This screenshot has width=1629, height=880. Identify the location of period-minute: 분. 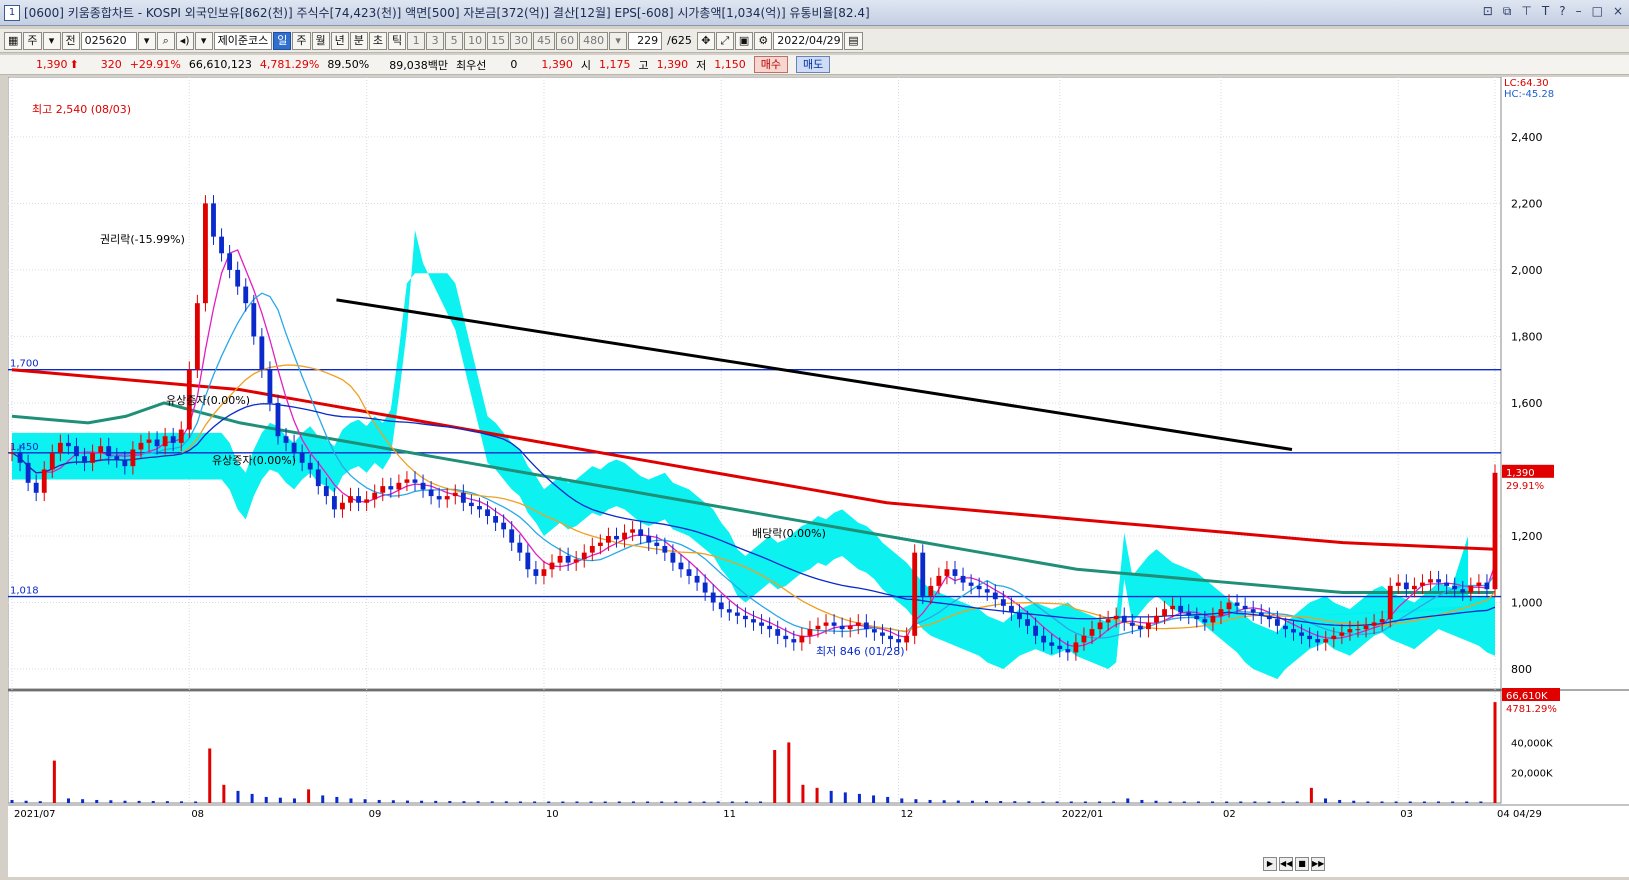
(358, 40).